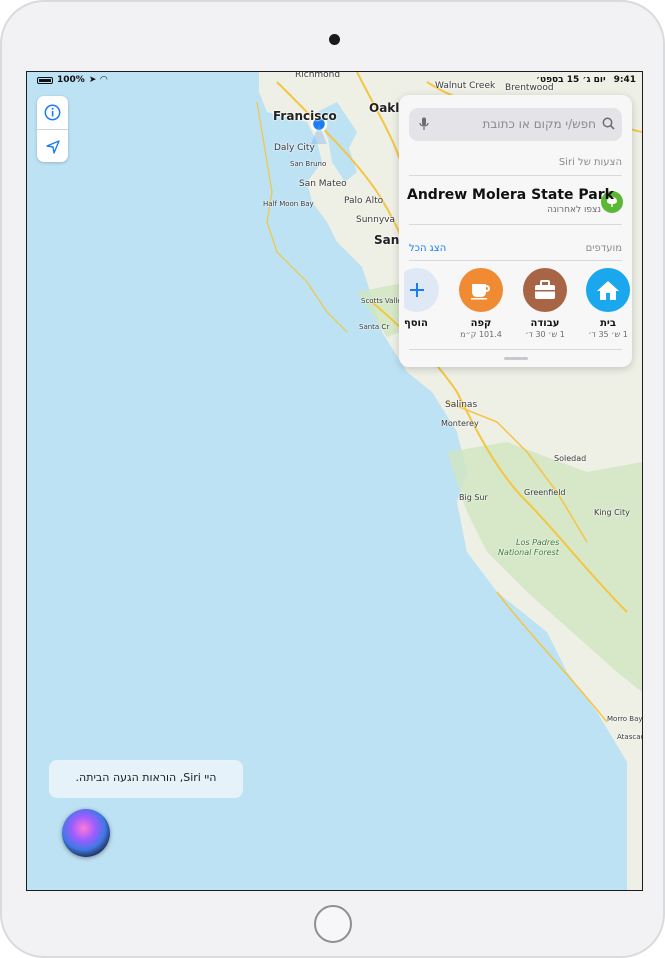 Image resolution: width=665 pixels, height=958 pixels. I want to click on map-label: Morro Bay, so click(625, 719).